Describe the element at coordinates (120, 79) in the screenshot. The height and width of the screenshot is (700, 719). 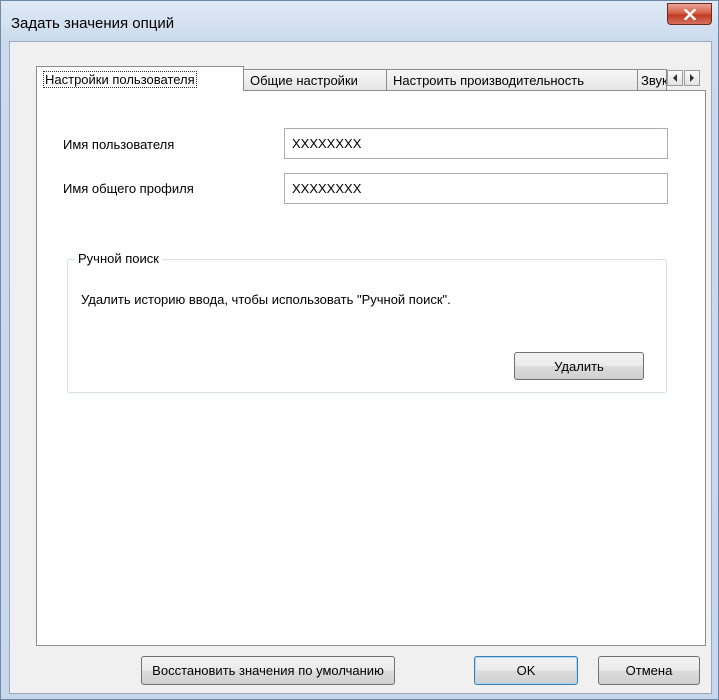
I see `tab-user-settings-label: Настройки пользователя` at that location.